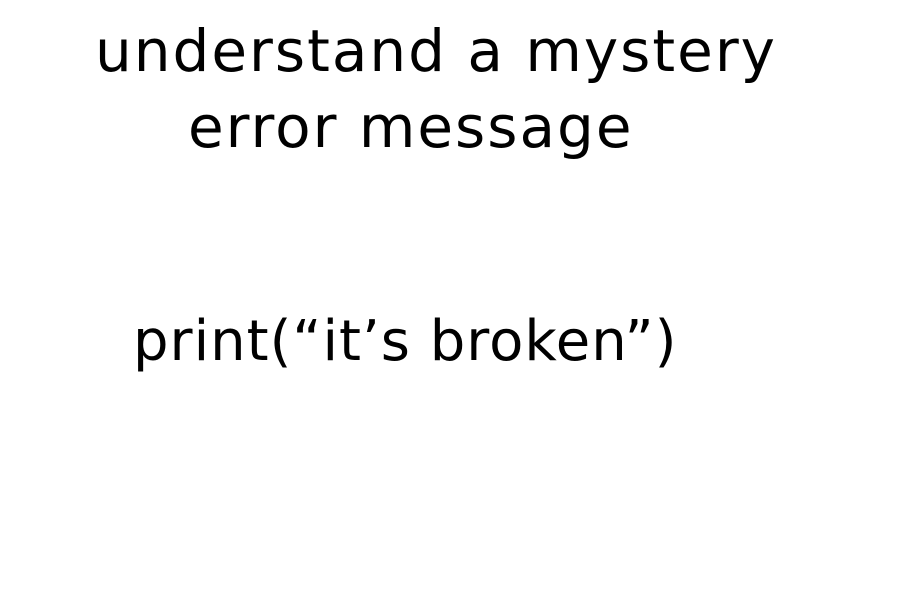 The width and height of the screenshot is (900, 600). What do you see at coordinates (436, 51) in the screenshot?
I see `heading-line-1: understand a mystery` at bounding box center [436, 51].